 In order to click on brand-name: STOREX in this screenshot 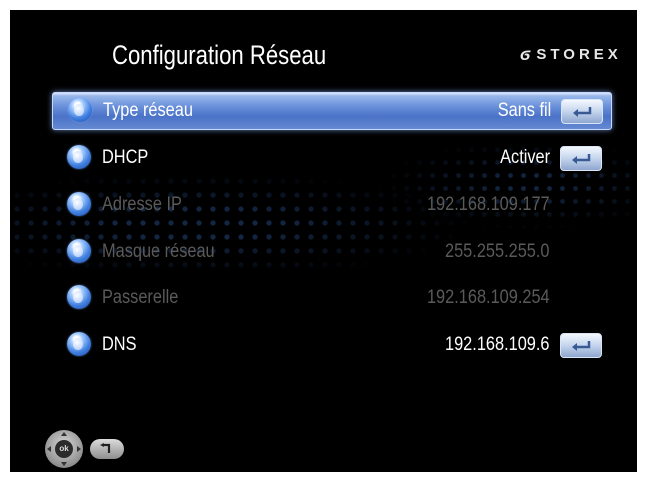, I will do `click(579, 54)`.